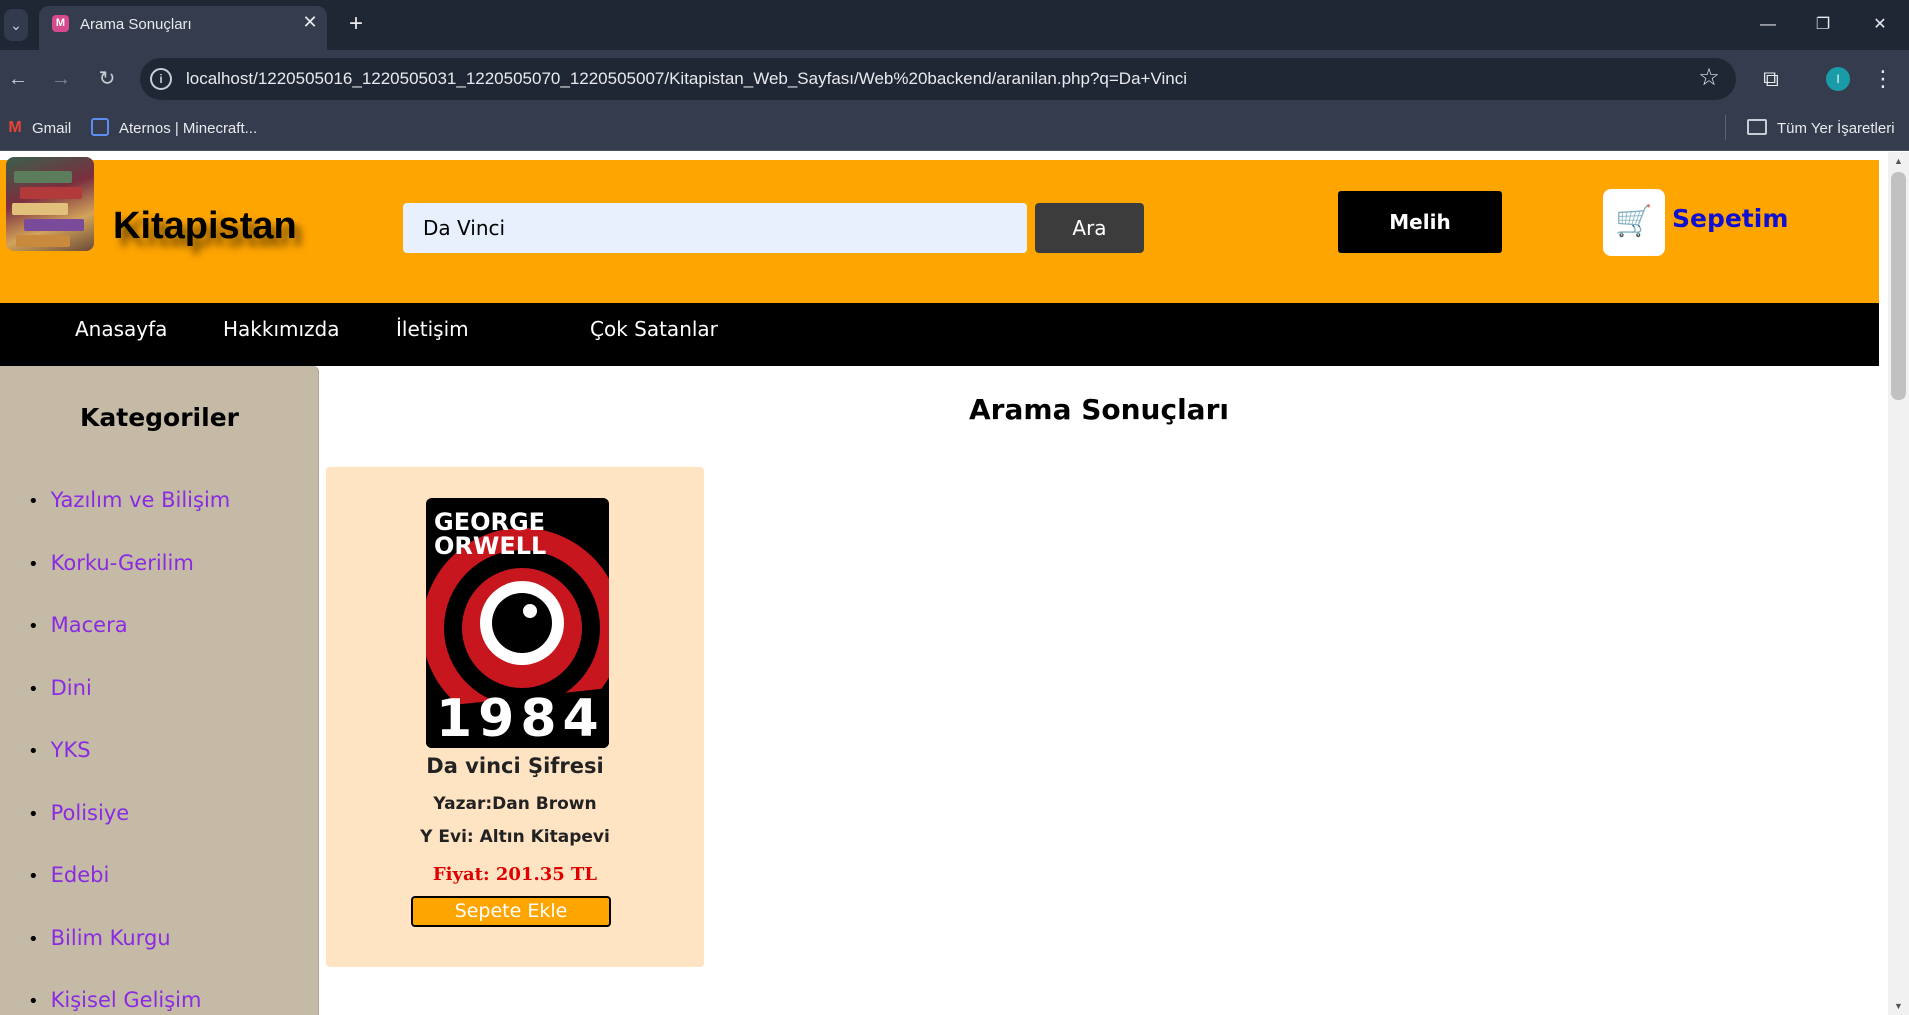  I want to click on shopping-cart-icon: 🛒, so click(1634, 222).